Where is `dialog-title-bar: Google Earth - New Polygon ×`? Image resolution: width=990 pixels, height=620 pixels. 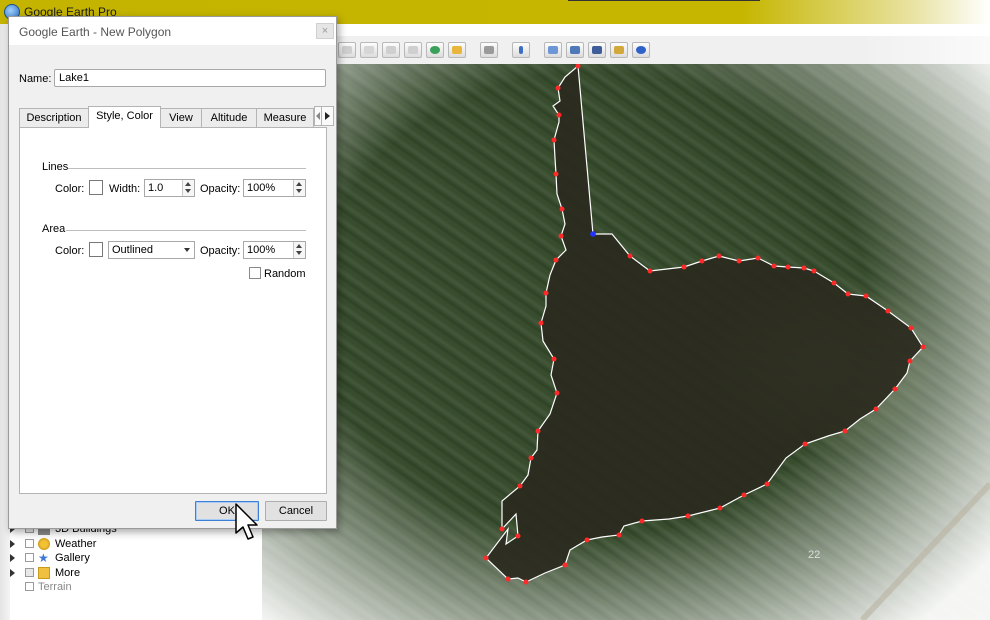 dialog-title-bar: Google Earth - New Polygon × is located at coordinates (172, 31).